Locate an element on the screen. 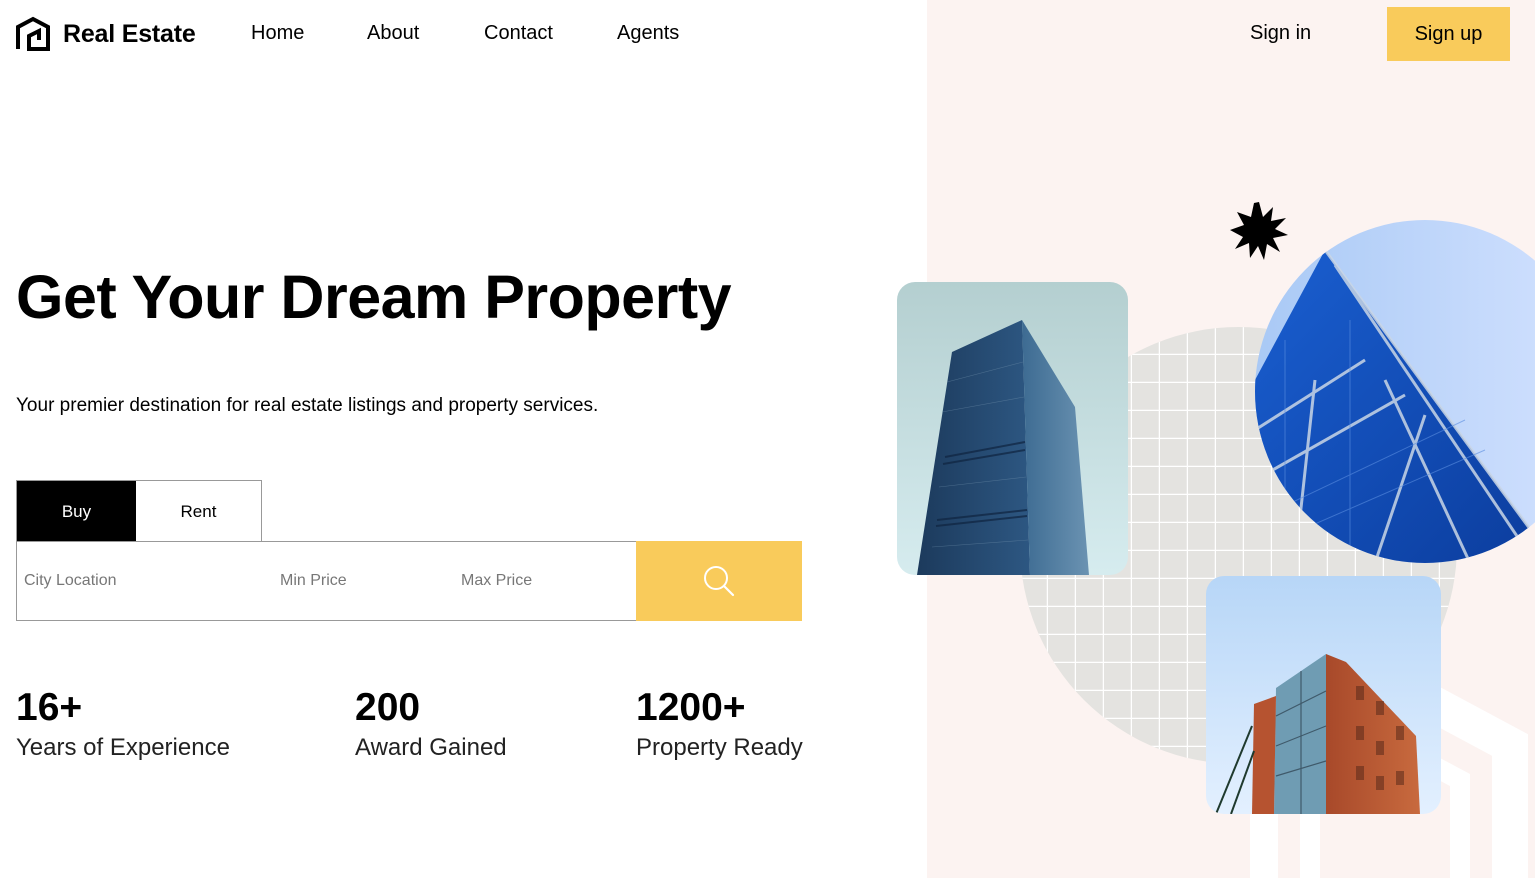 This screenshot has width=1535, height=880. stat-number: 1200+ is located at coordinates (691, 707).